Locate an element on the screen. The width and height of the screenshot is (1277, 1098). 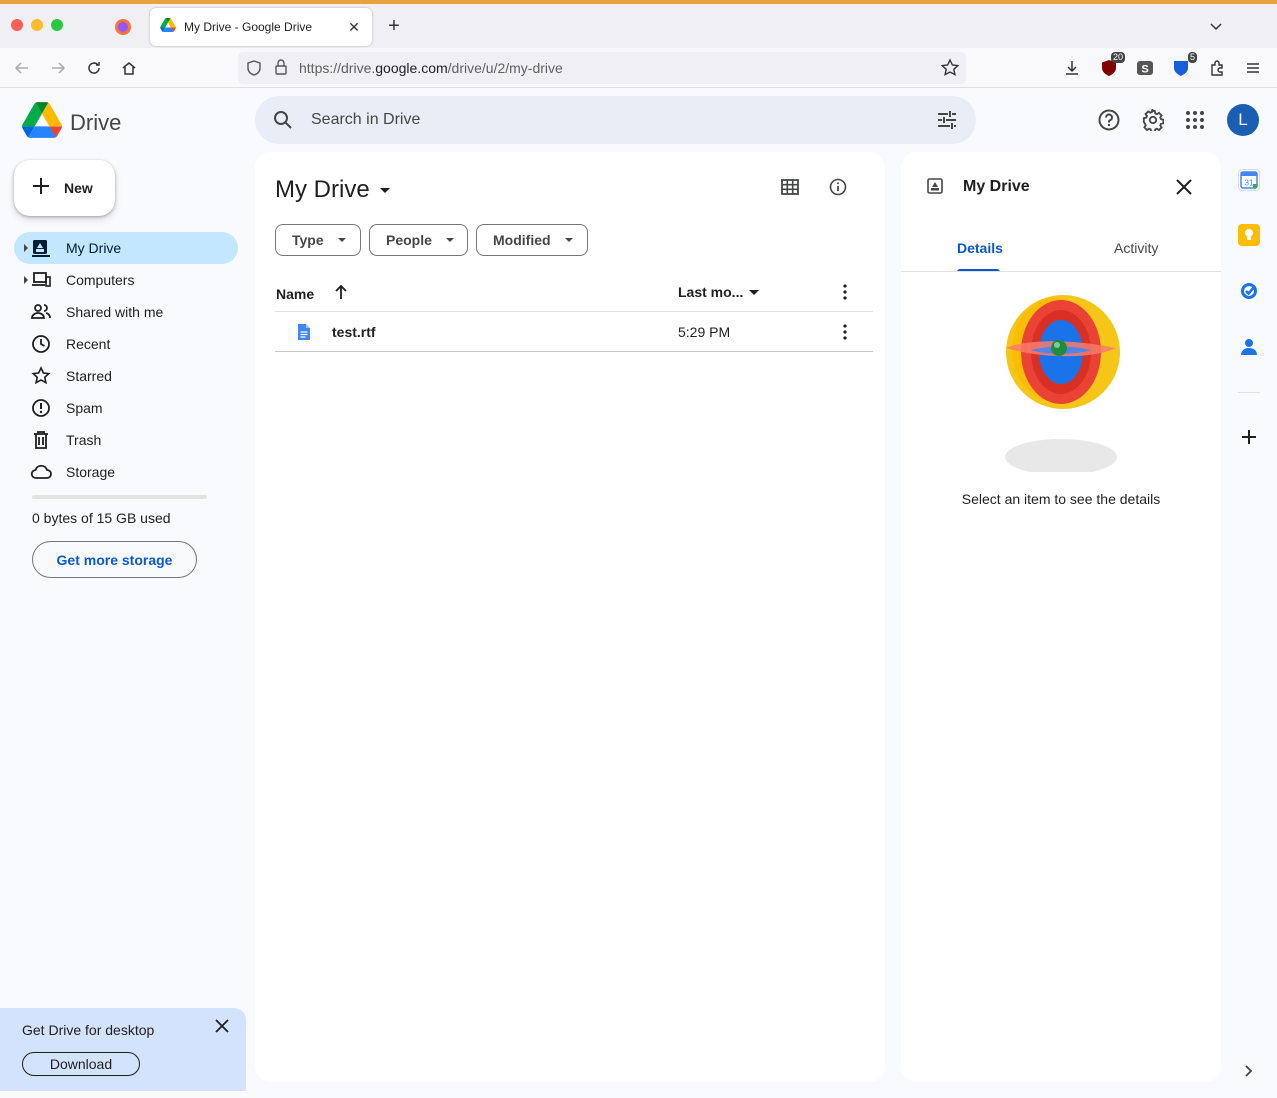
file-name: test.rtf is located at coordinates (354, 332).